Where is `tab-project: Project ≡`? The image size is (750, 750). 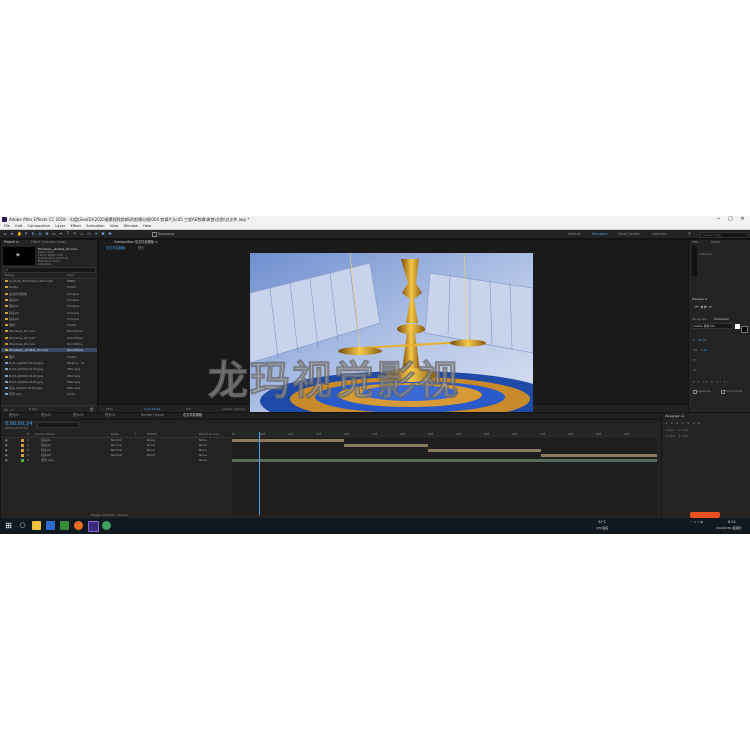 tab-project: Project ≡ is located at coordinates (11, 242).